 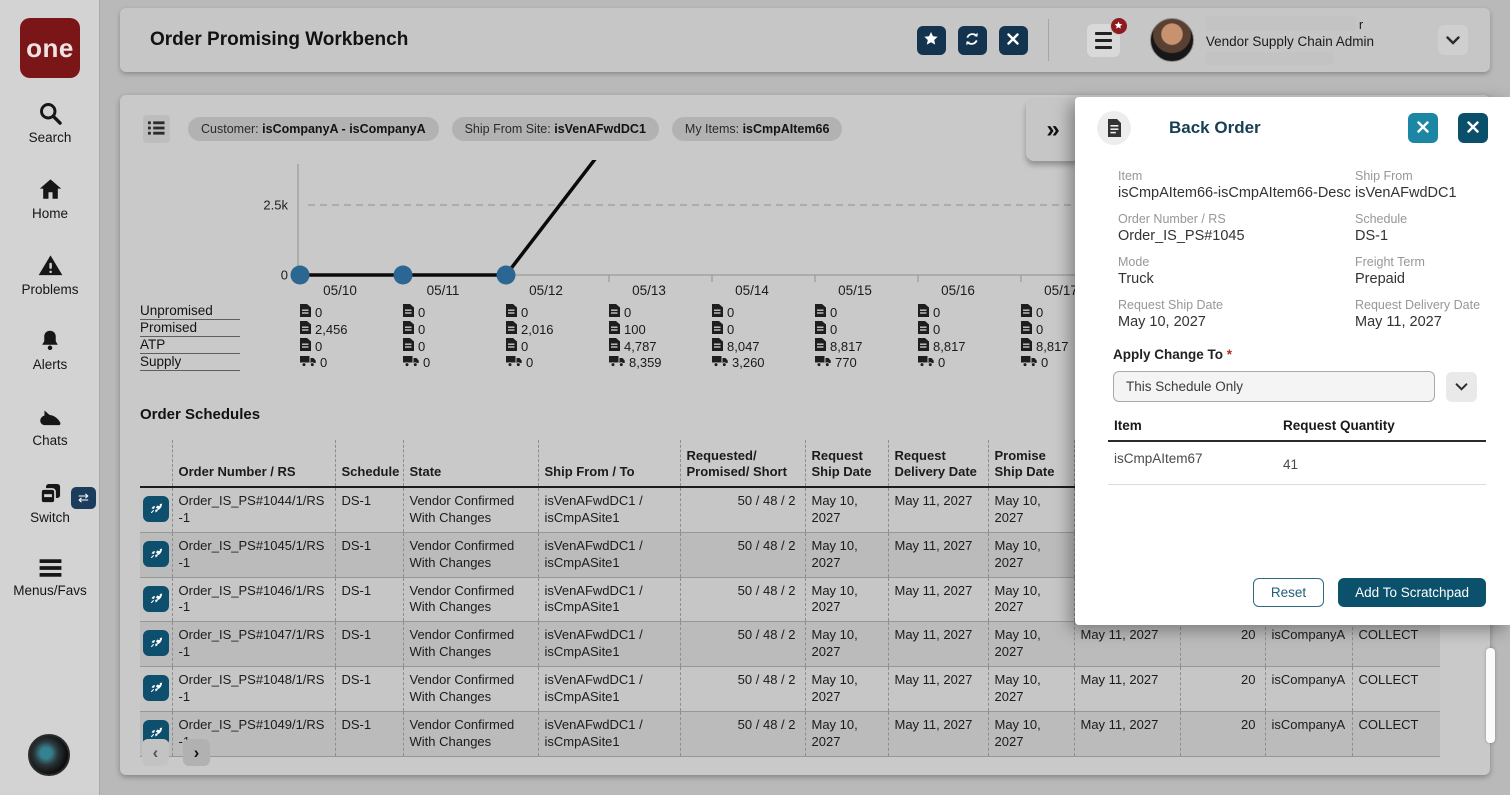 What do you see at coordinates (313, 129) in the screenshot?
I see `filter-chip: Customer: isCompanyA - isCompanyA` at bounding box center [313, 129].